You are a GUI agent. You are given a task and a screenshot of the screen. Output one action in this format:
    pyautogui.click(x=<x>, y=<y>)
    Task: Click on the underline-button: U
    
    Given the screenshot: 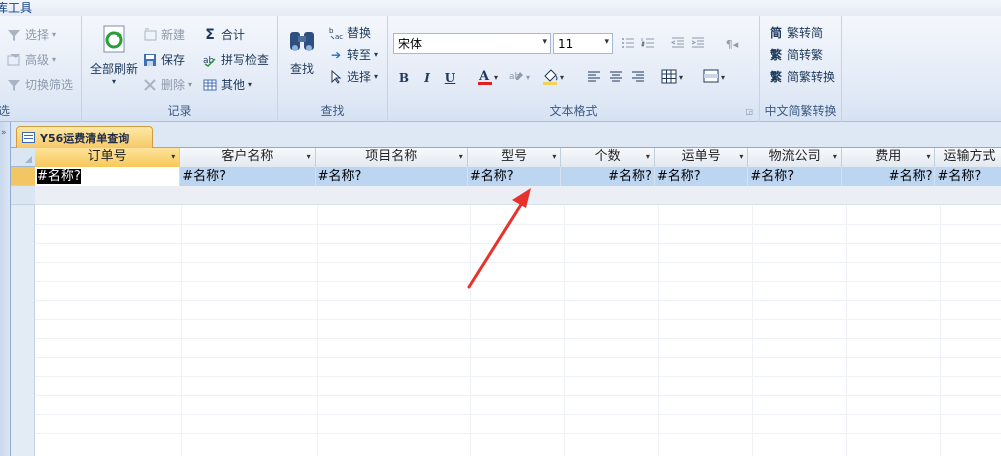 What is the action you would take?
    pyautogui.click(x=450, y=78)
    